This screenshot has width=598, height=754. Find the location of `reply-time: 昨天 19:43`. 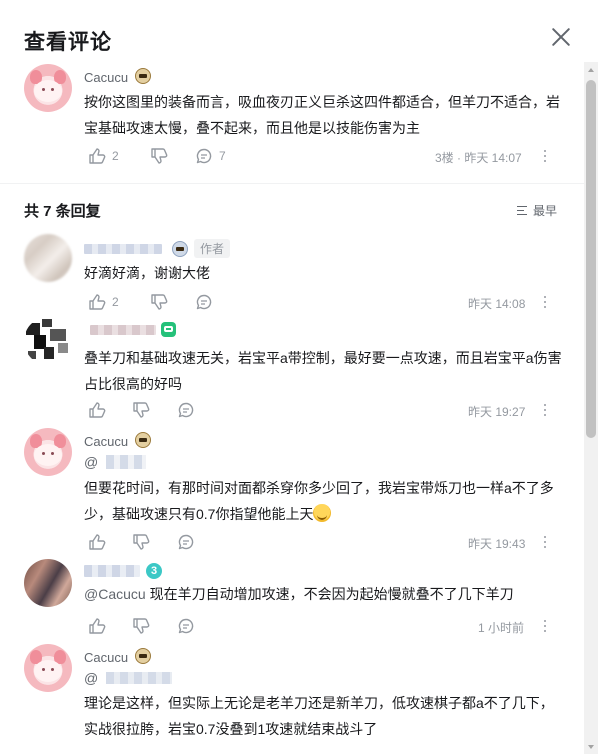

reply-time: 昨天 19:43 is located at coordinates (497, 544).